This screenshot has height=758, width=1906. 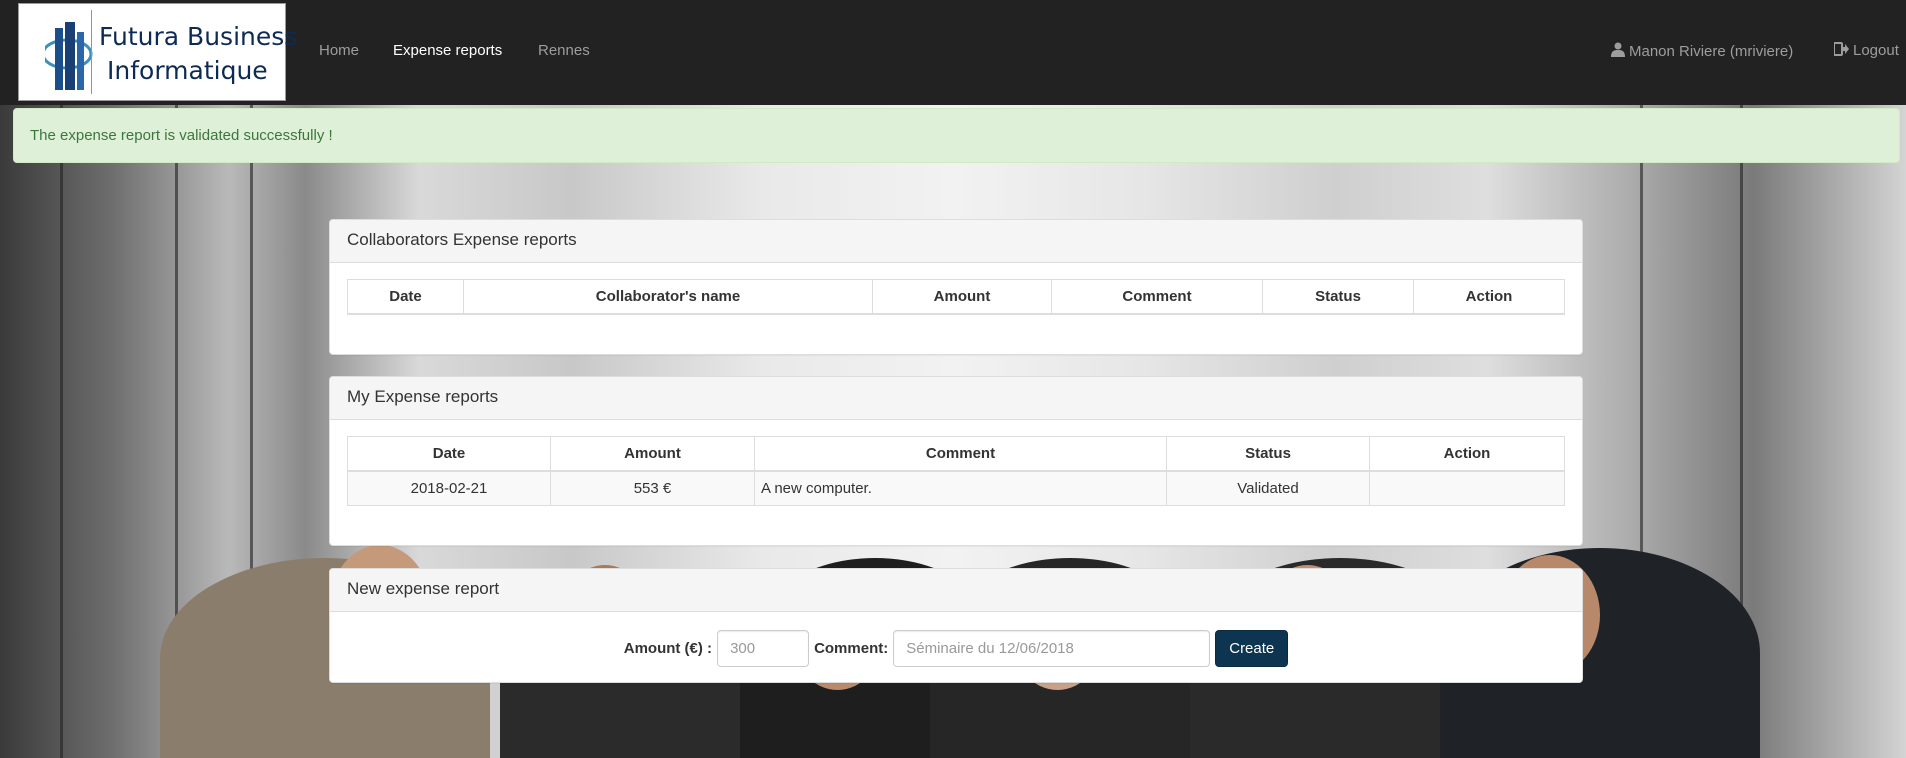 I want to click on logout-icon, so click(x=1841, y=49).